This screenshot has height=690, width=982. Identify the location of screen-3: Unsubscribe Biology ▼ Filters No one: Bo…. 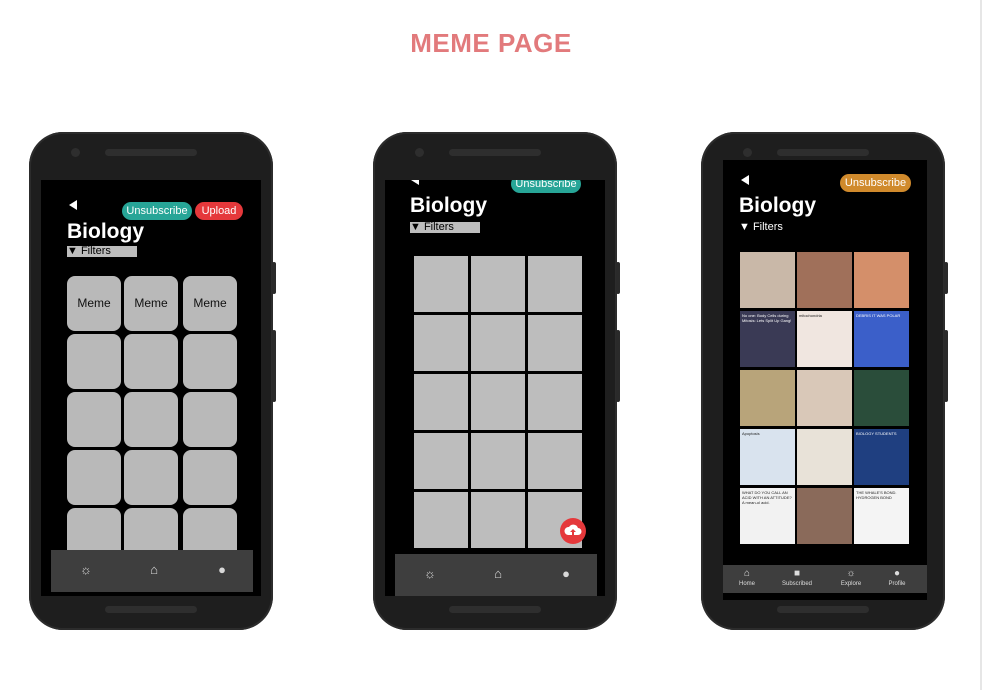
(825, 380).